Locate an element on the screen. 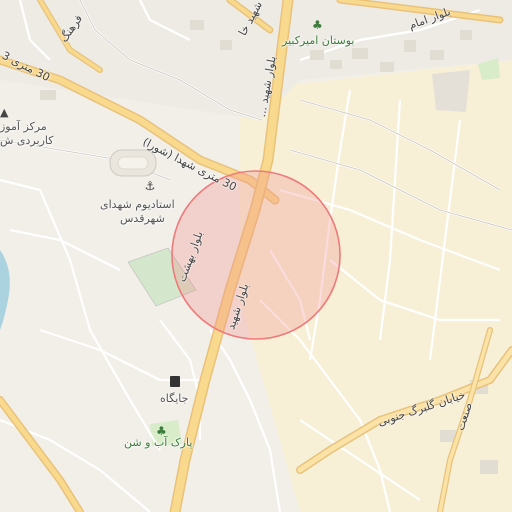 The image size is (512, 512). stadium-block is located at coordinates (133, 163).